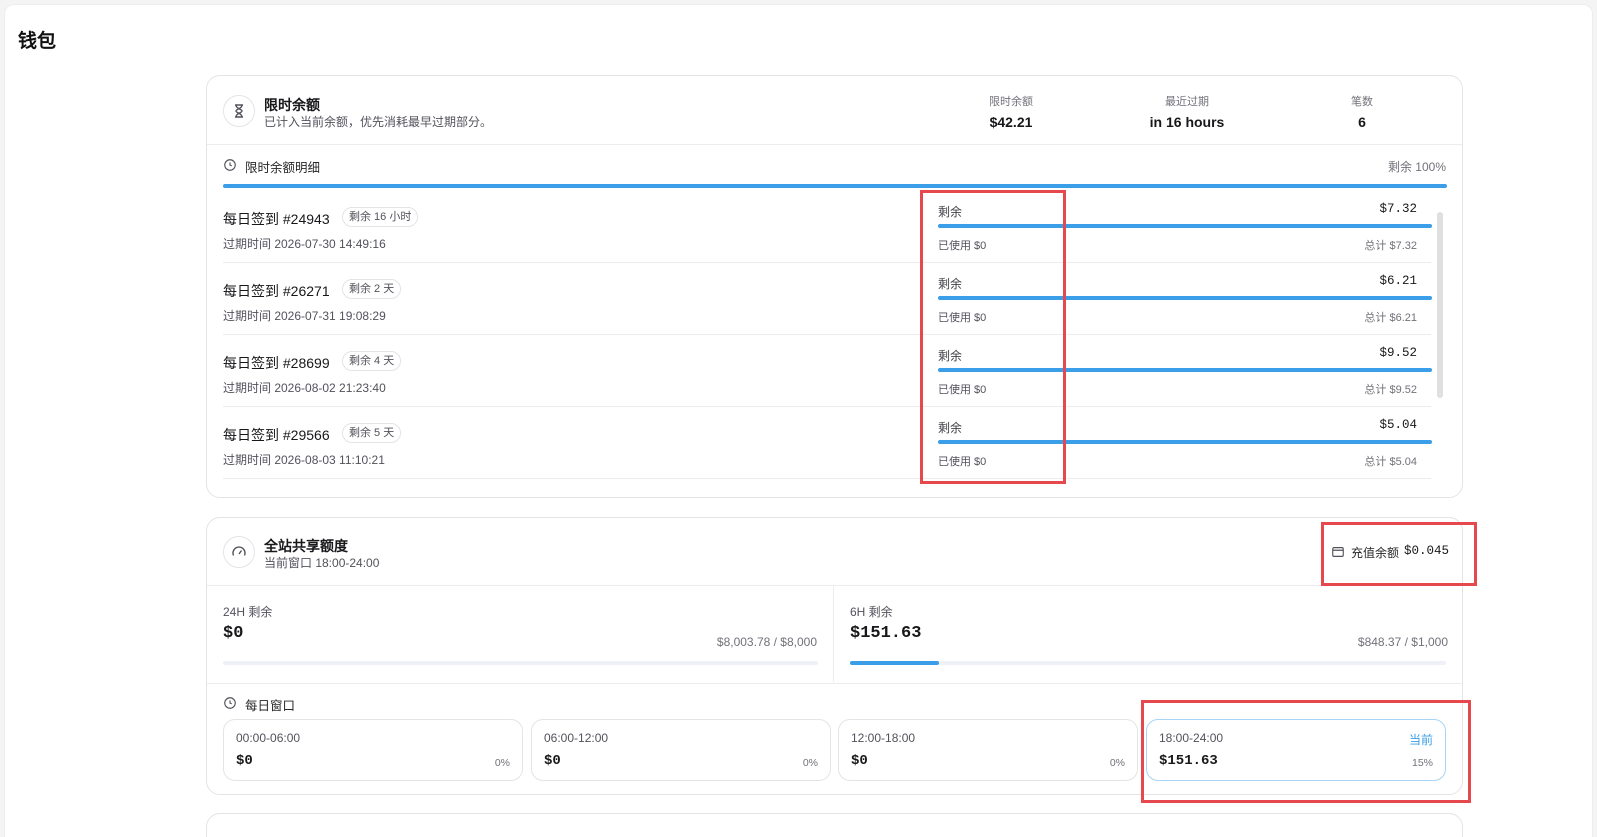 Image resolution: width=1597 pixels, height=837 pixels. Describe the element at coordinates (372, 433) in the screenshot. I see `row-badge: 剩余 5 天` at that location.